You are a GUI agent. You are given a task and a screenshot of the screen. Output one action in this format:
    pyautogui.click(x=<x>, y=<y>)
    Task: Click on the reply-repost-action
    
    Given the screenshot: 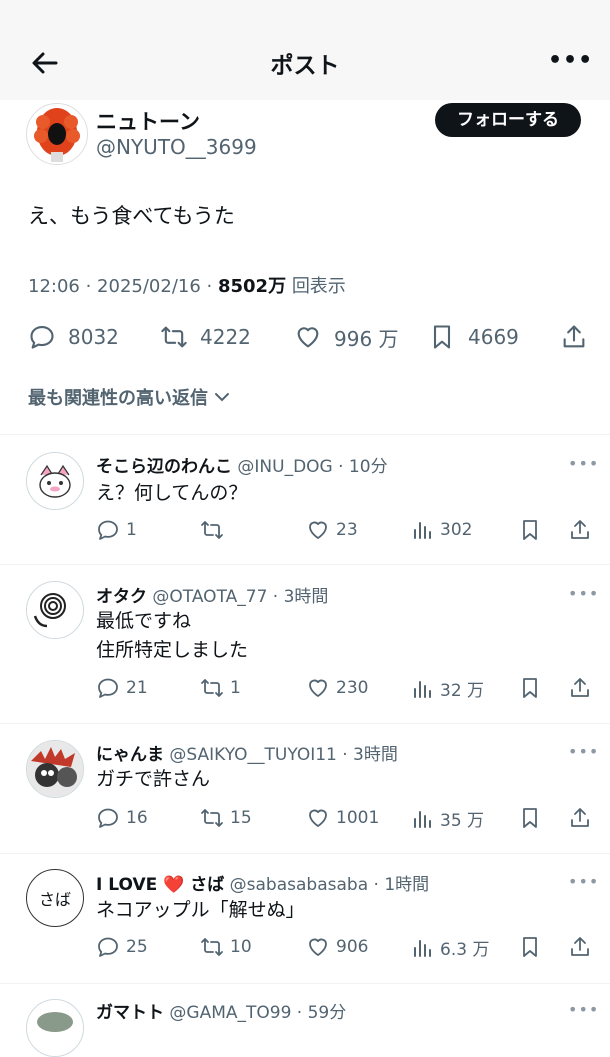 What is the action you would take?
    pyautogui.click(x=215, y=530)
    